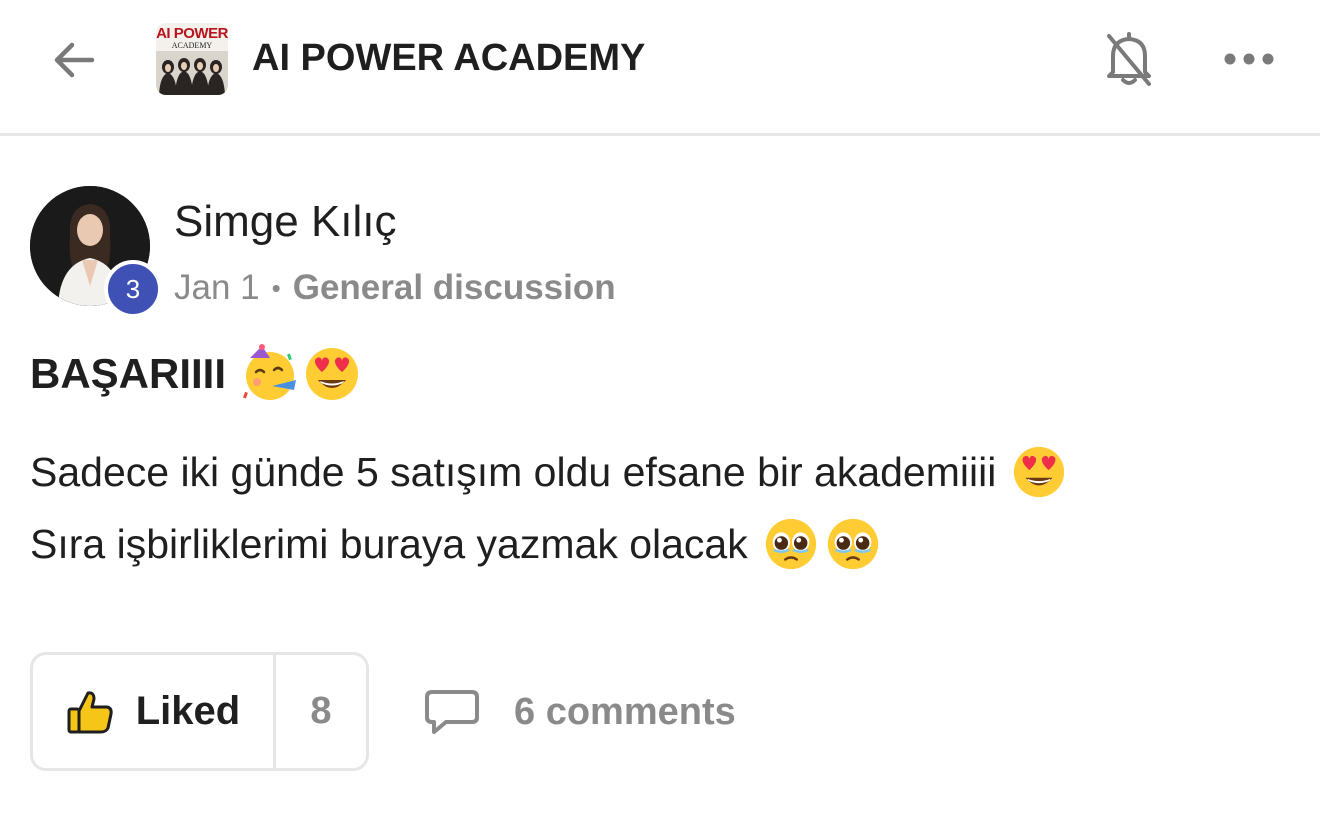 The width and height of the screenshot is (1320, 817). Describe the element at coordinates (188, 711) in the screenshot. I see `like-label: Liked` at that location.